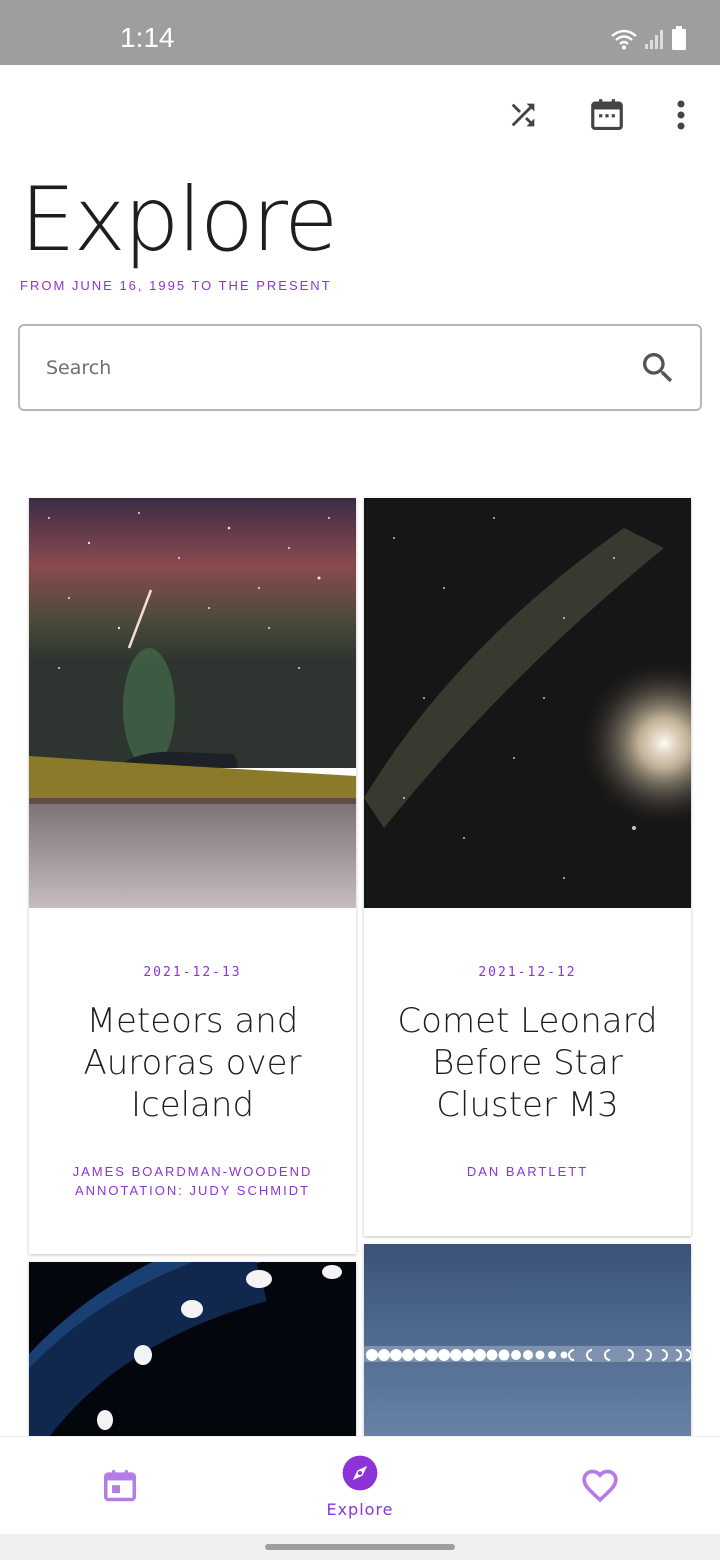 This screenshot has width=720, height=1560. I want to click on bottom-navigation: Explore, so click(360, 1485).